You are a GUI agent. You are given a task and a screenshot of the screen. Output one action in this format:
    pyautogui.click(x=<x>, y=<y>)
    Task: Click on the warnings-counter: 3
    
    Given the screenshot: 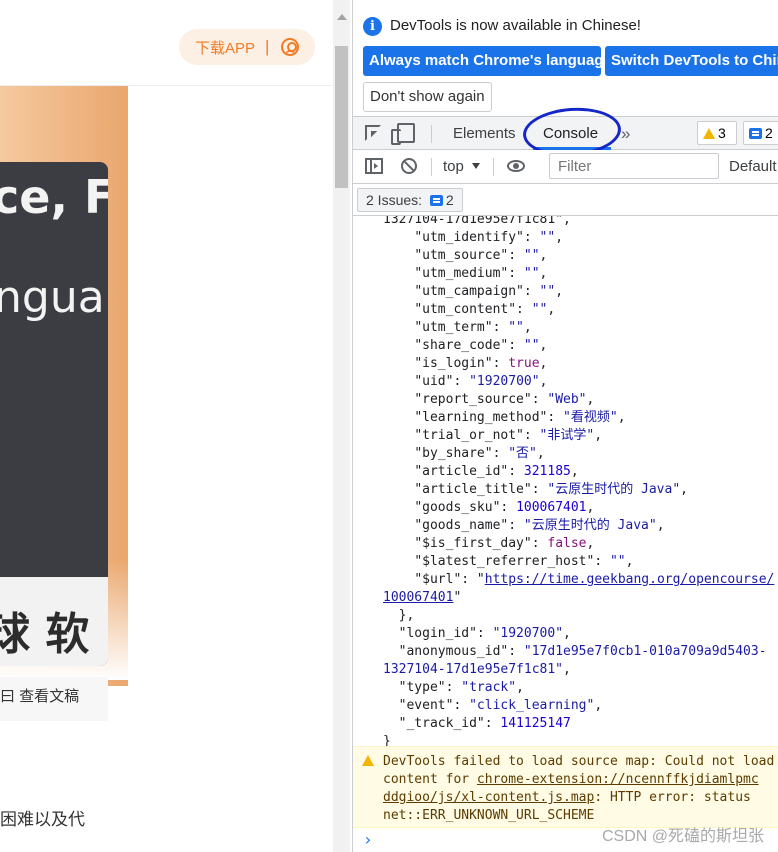 What is the action you would take?
    pyautogui.click(x=717, y=133)
    